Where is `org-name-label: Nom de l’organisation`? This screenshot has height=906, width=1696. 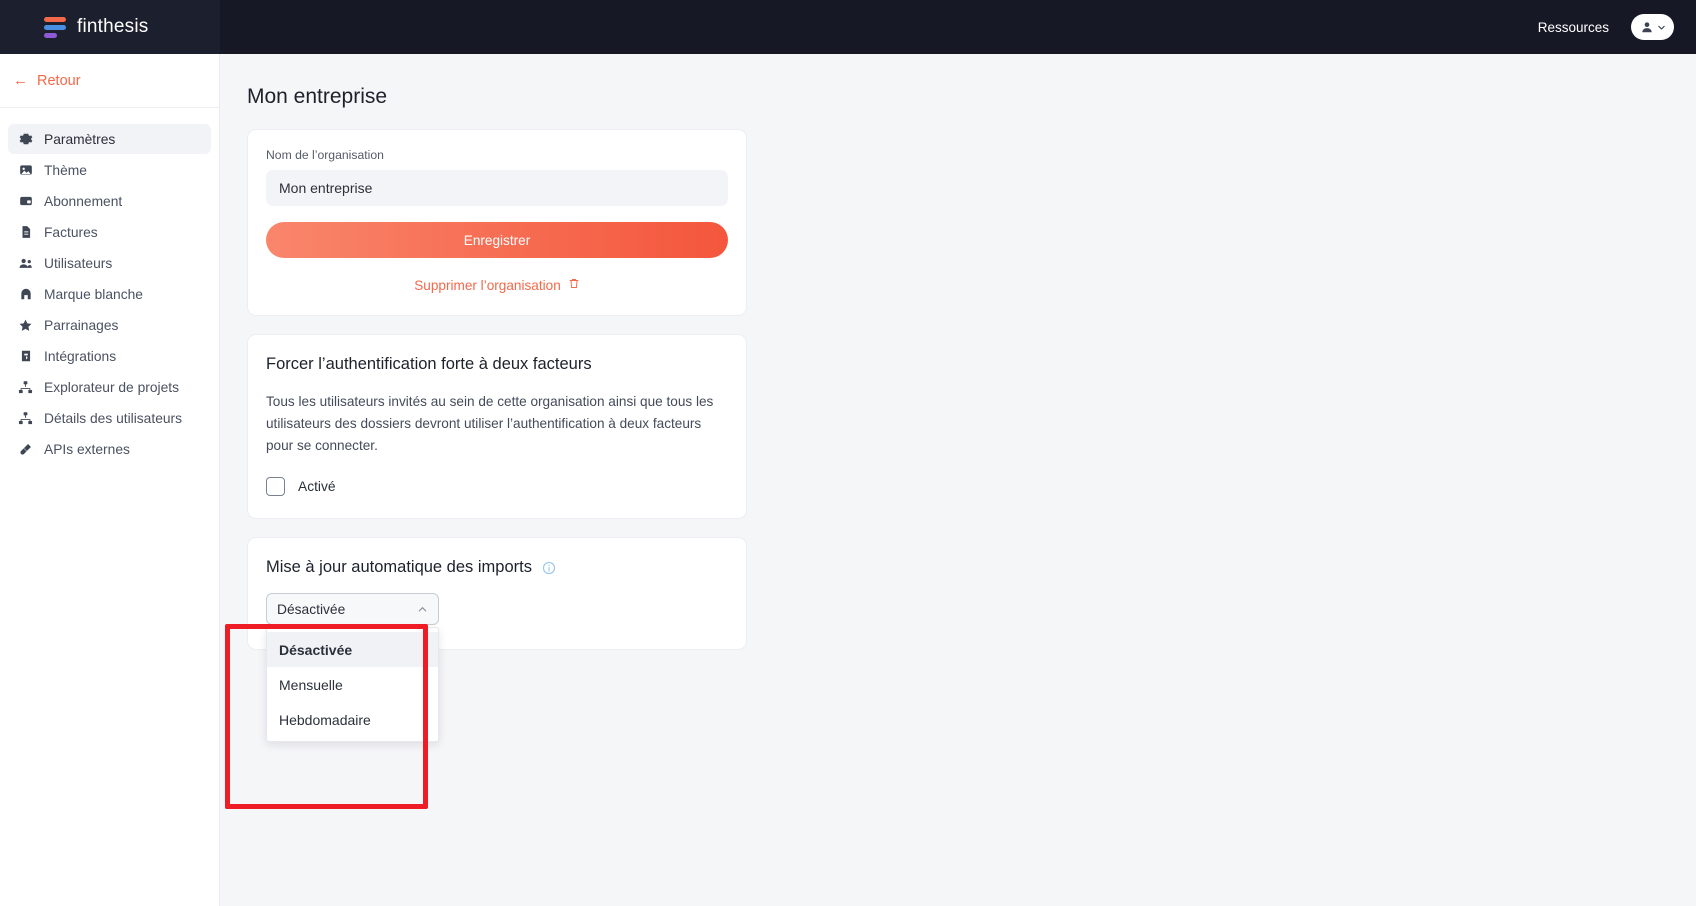 org-name-label: Nom de l’organisation is located at coordinates (325, 155).